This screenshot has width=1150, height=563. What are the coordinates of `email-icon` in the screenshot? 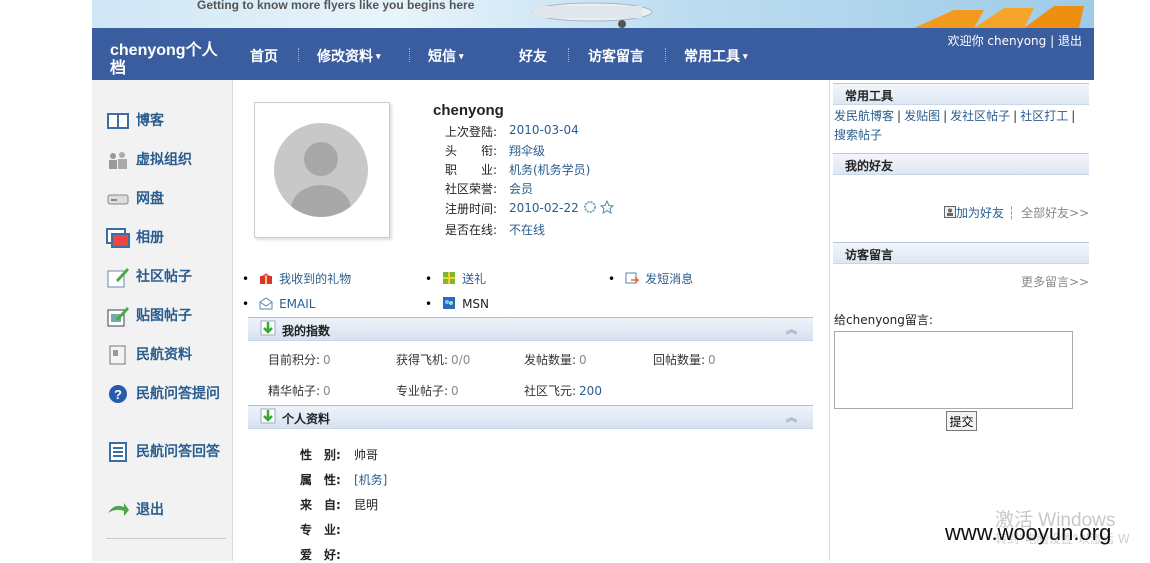 It's located at (266, 303).